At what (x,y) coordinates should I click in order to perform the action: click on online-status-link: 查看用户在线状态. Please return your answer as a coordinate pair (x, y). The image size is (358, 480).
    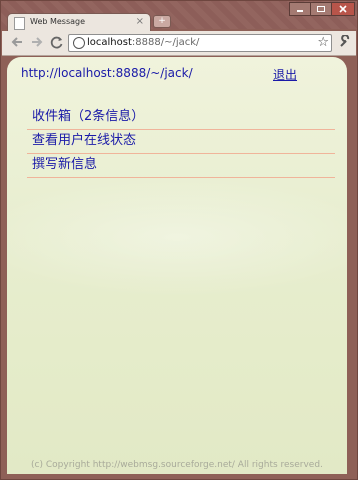
    Looking at the image, I should click on (181, 141).